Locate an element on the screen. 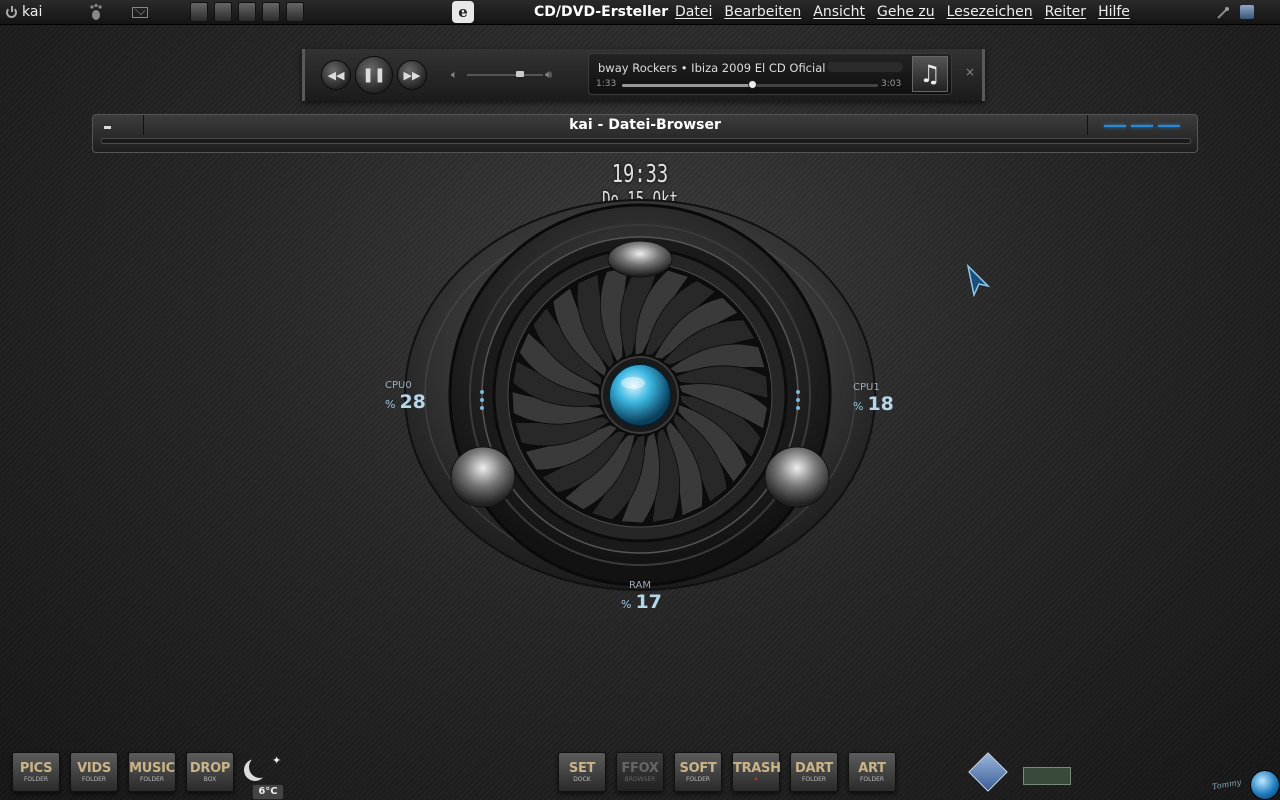 This screenshot has width=1280, height=800. system-tray is located at coordinates (1235, 12).